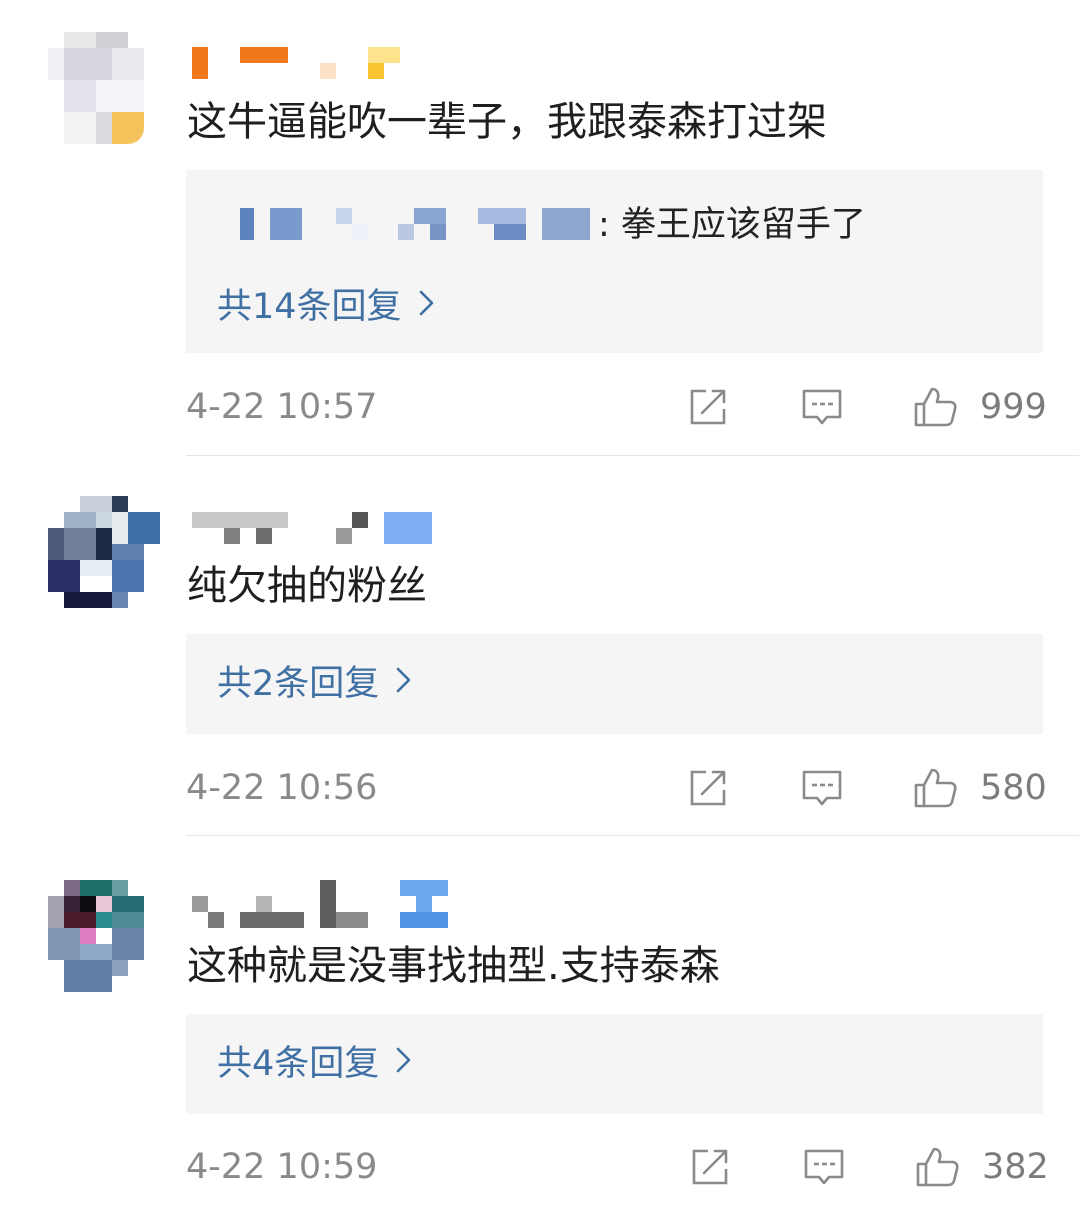  Describe the element at coordinates (614, 684) in the screenshot. I see `reply-box: 共2条回复` at that location.